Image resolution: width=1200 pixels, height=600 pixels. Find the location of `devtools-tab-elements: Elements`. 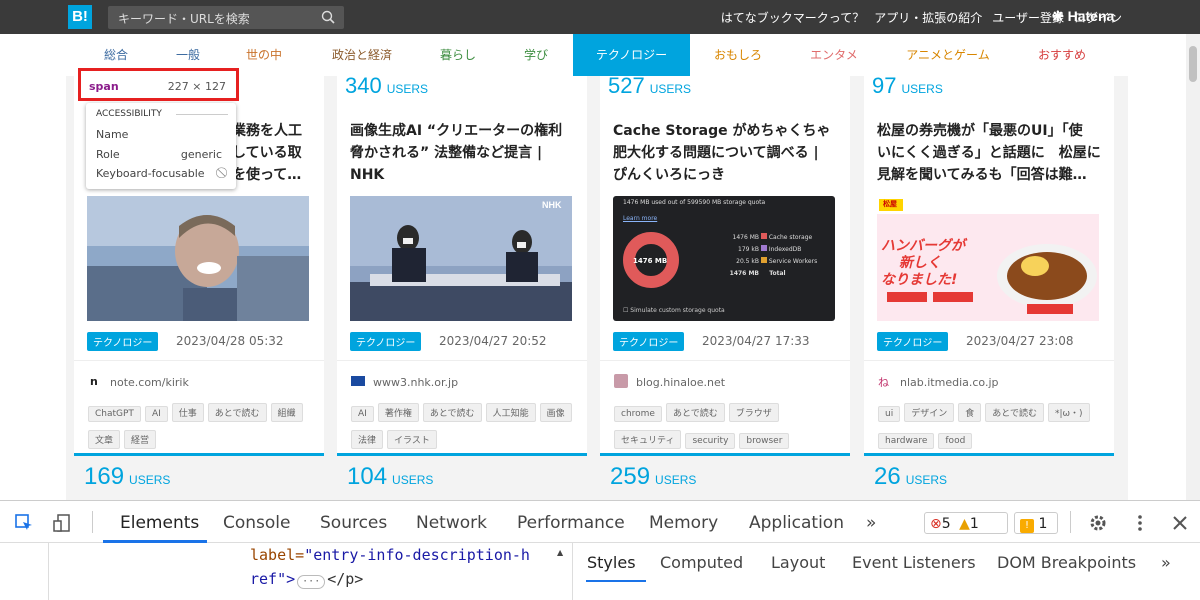

devtools-tab-elements: Elements is located at coordinates (159, 523).